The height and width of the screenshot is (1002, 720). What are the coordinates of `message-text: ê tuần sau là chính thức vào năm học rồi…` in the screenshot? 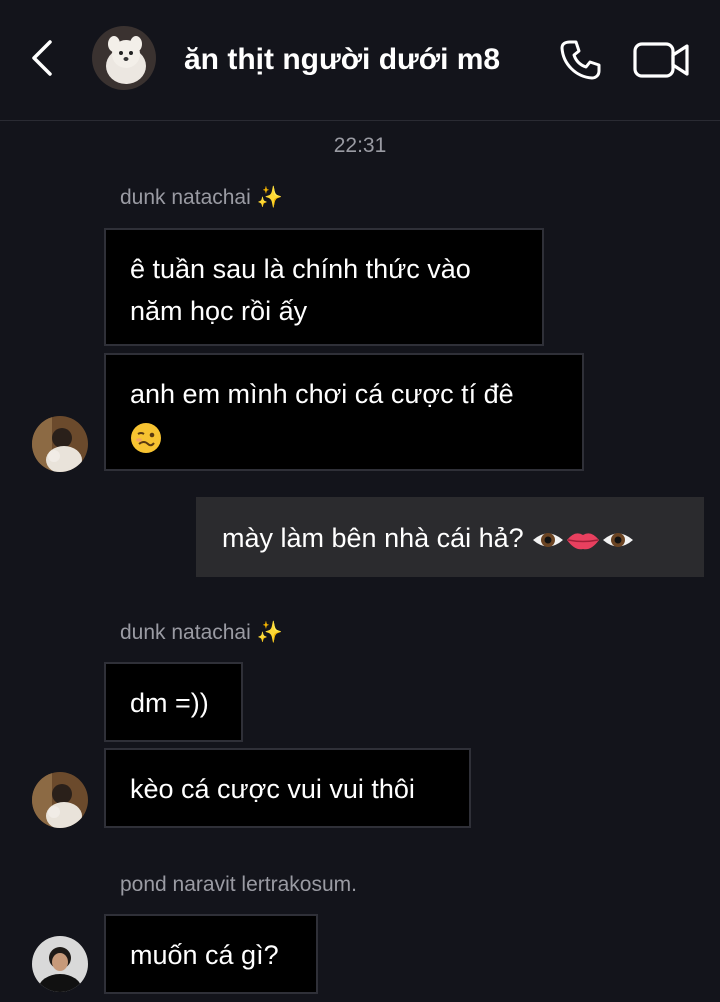 It's located at (300, 290).